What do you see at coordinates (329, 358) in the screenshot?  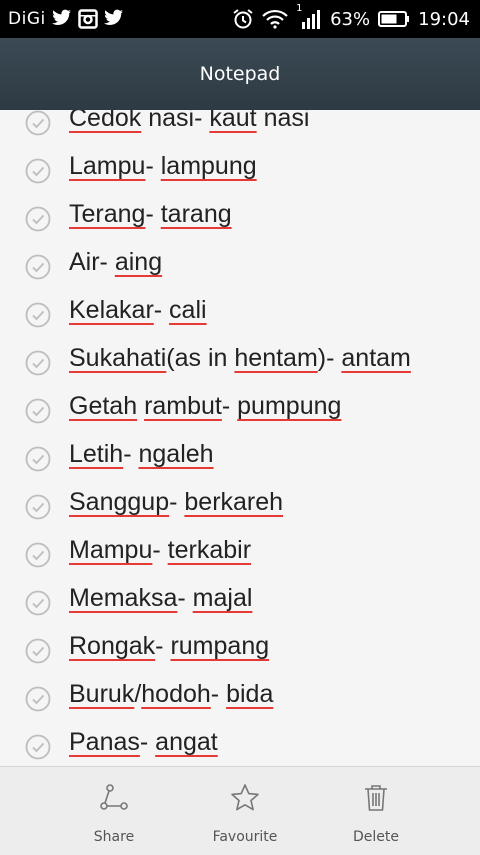 I see `text-segment: )-` at bounding box center [329, 358].